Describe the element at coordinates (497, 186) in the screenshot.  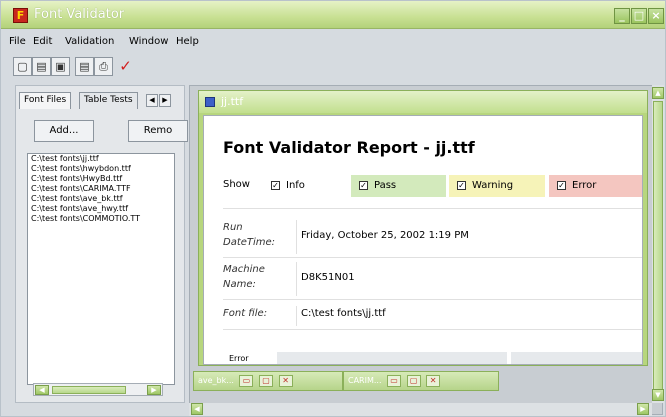
I see `filter-warning: ✓ Warning` at that location.